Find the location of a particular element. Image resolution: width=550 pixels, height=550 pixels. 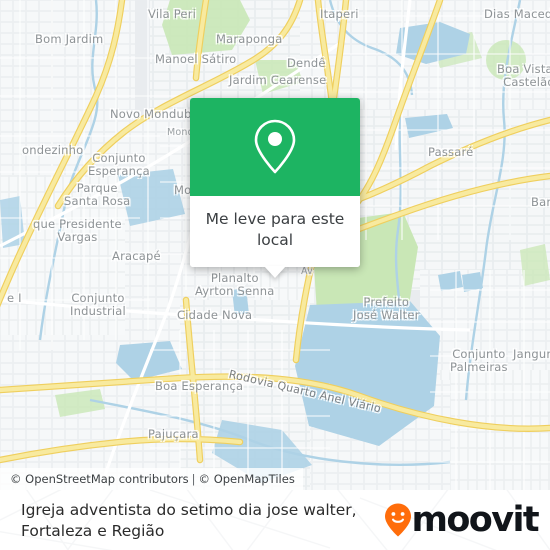

popup-tail-arrow is located at coordinates (275, 272).